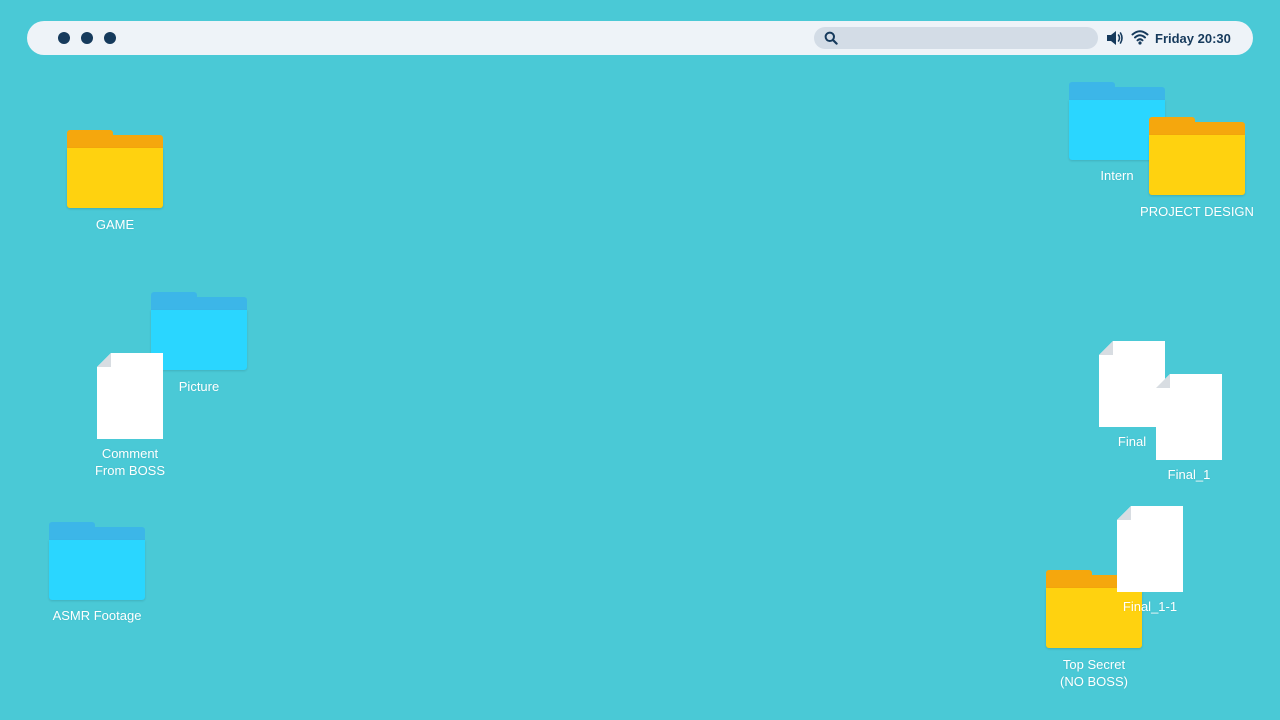  What do you see at coordinates (1094, 673) in the screenshot?
I see `desktop-item-label: Top Secret (NO BOSS)` at bounding box center [1094, 673].